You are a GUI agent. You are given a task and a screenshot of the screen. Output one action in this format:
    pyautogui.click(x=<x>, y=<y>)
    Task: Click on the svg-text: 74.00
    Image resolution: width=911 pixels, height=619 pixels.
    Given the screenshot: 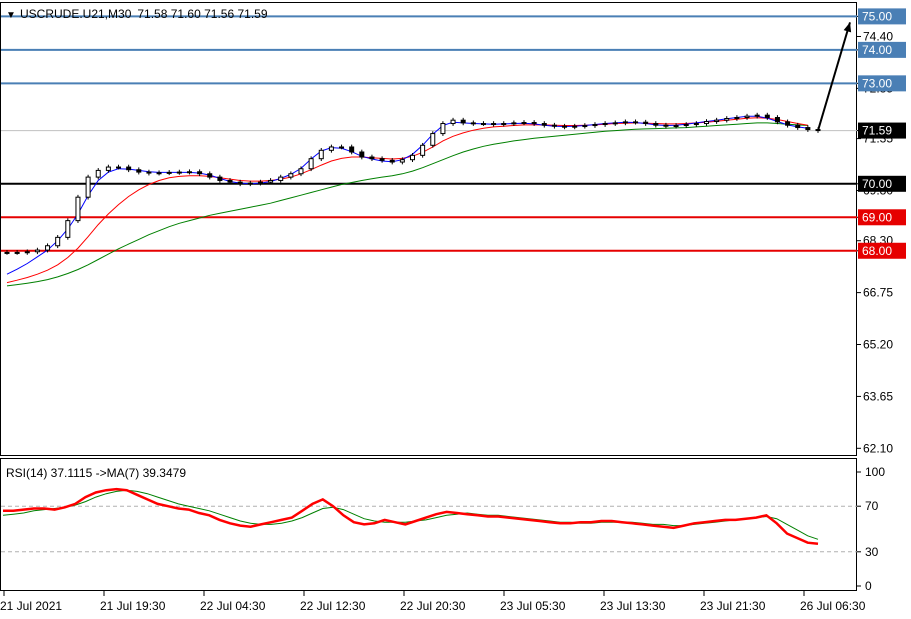 What is the action you would take?
    pyautogui.click(x=877, y=50)
    